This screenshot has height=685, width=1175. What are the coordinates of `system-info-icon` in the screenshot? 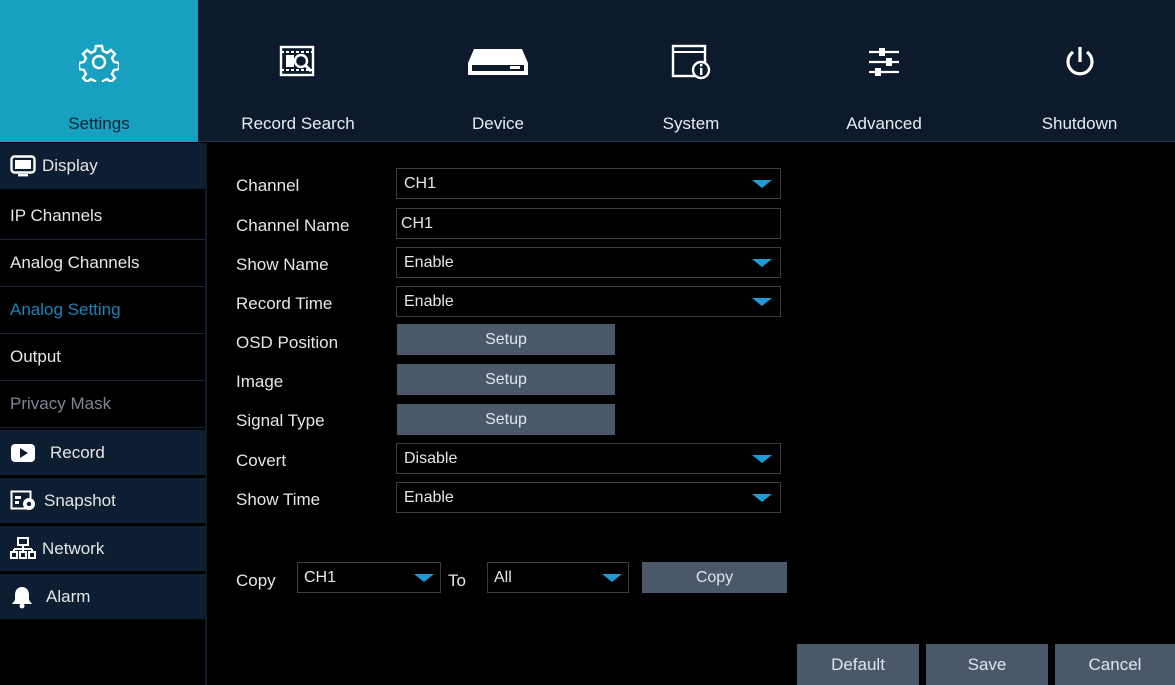 It's located at (691, 62).